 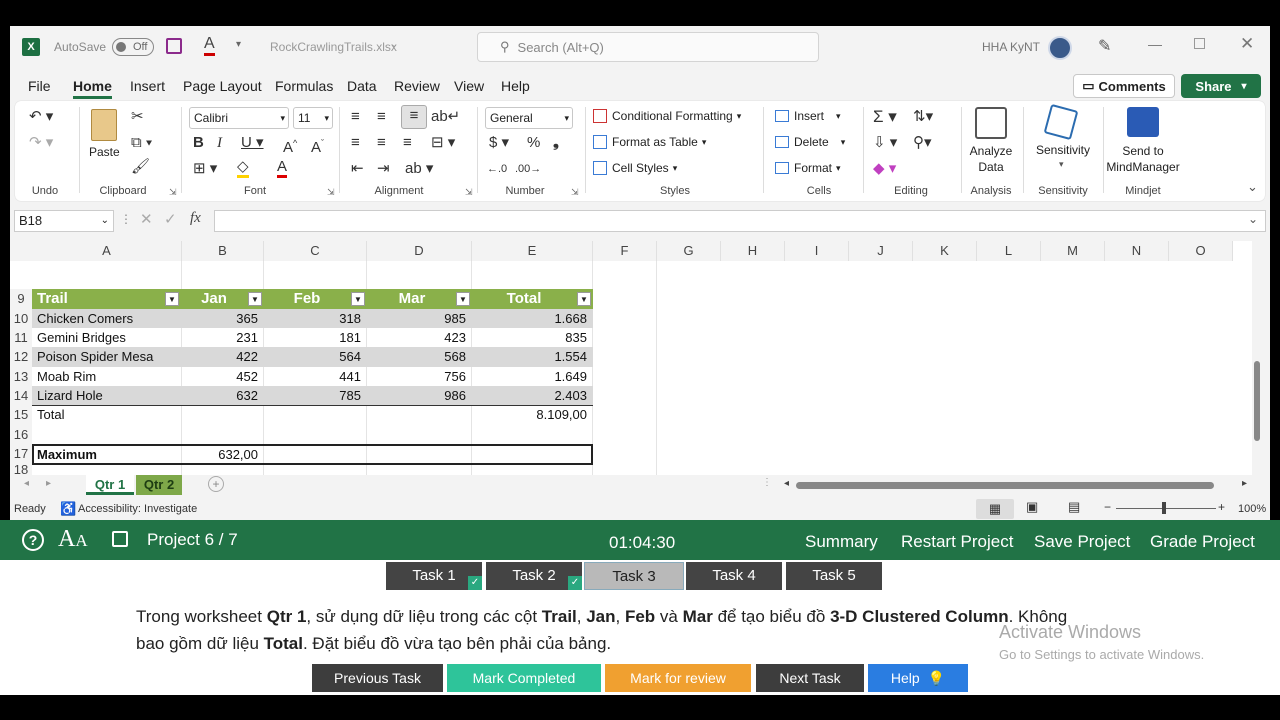 I want to click on zoom-level: 100%, so click(x=1252, y=509).